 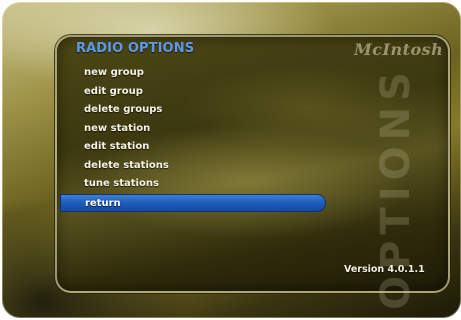 I want to click on menu-item-edit-group: edit group, so click(x=195, y=92).